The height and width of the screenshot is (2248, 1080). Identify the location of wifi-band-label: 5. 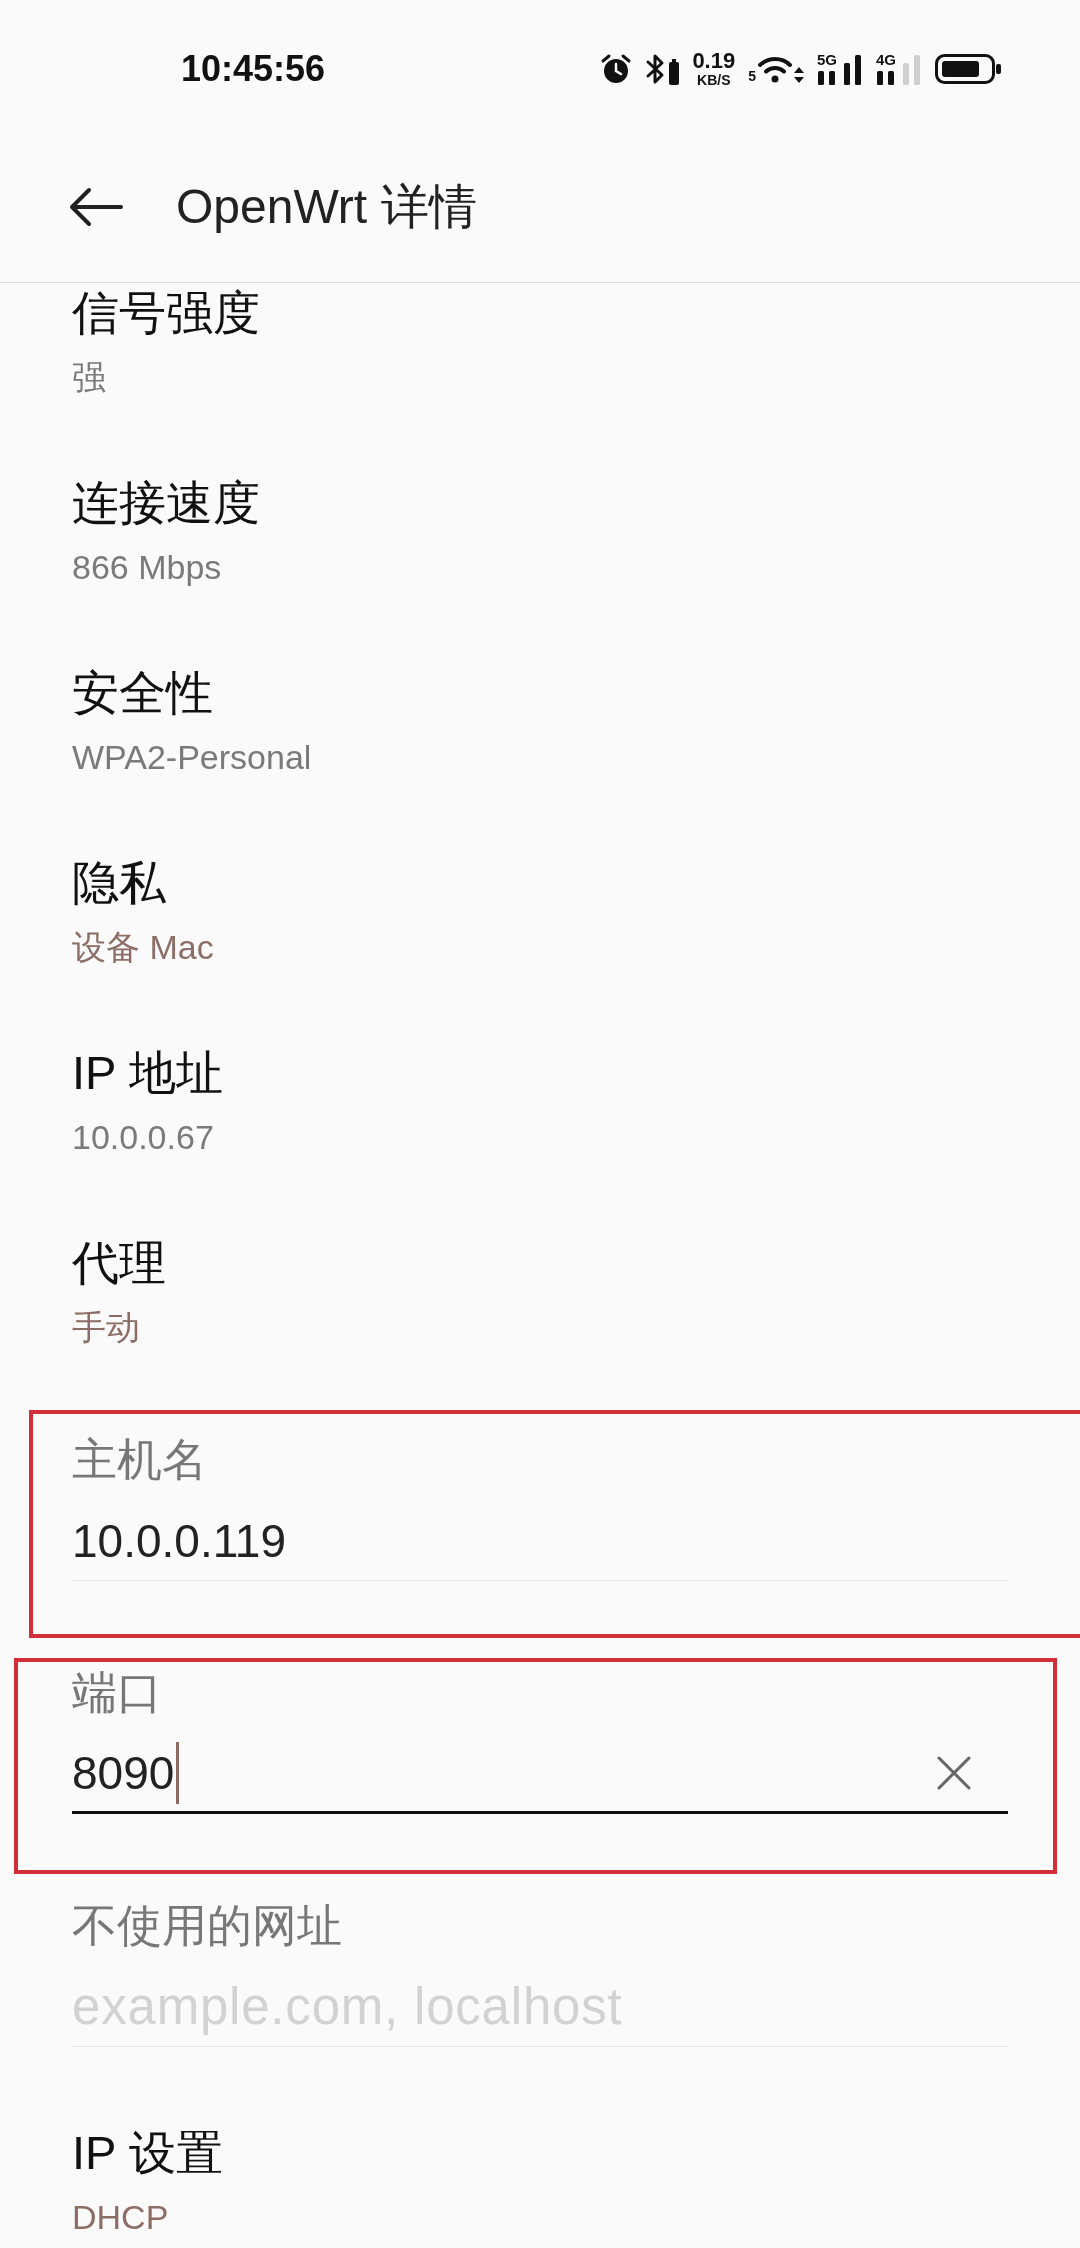
(752, 75).